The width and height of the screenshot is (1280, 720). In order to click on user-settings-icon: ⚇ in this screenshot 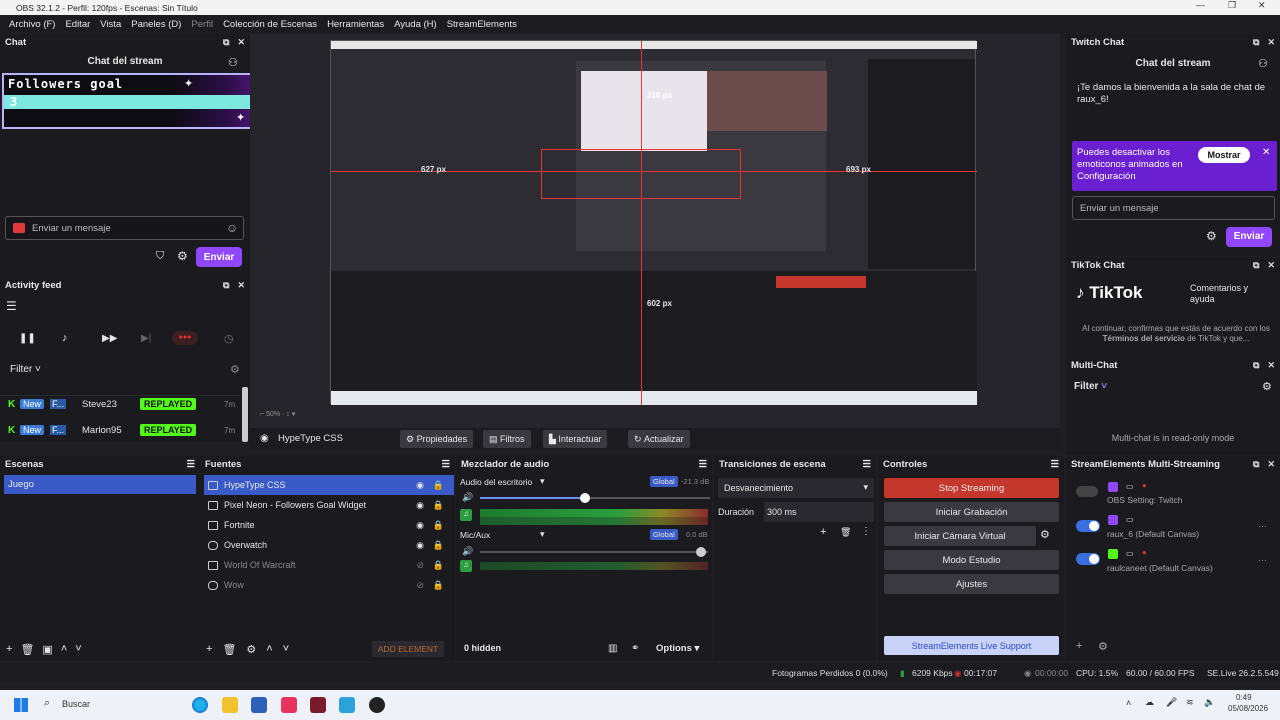, I will do `click(233, 62)`.